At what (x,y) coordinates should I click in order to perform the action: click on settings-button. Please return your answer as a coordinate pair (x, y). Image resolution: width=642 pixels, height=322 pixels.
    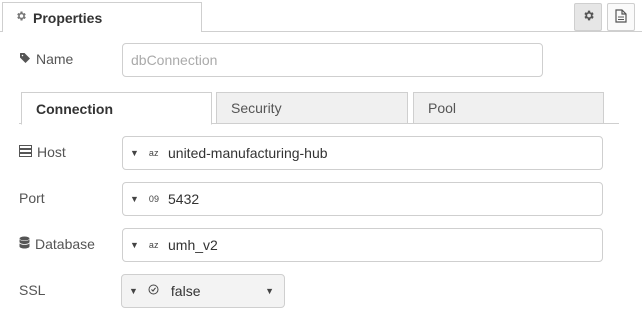
    Looking at the image, I should click on (588, 17).